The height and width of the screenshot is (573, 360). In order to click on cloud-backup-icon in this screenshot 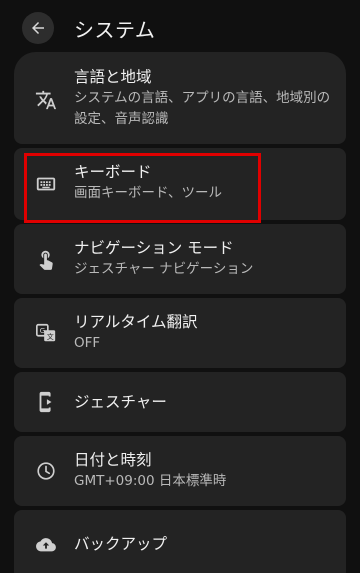, I will do `click(46, 545)`.